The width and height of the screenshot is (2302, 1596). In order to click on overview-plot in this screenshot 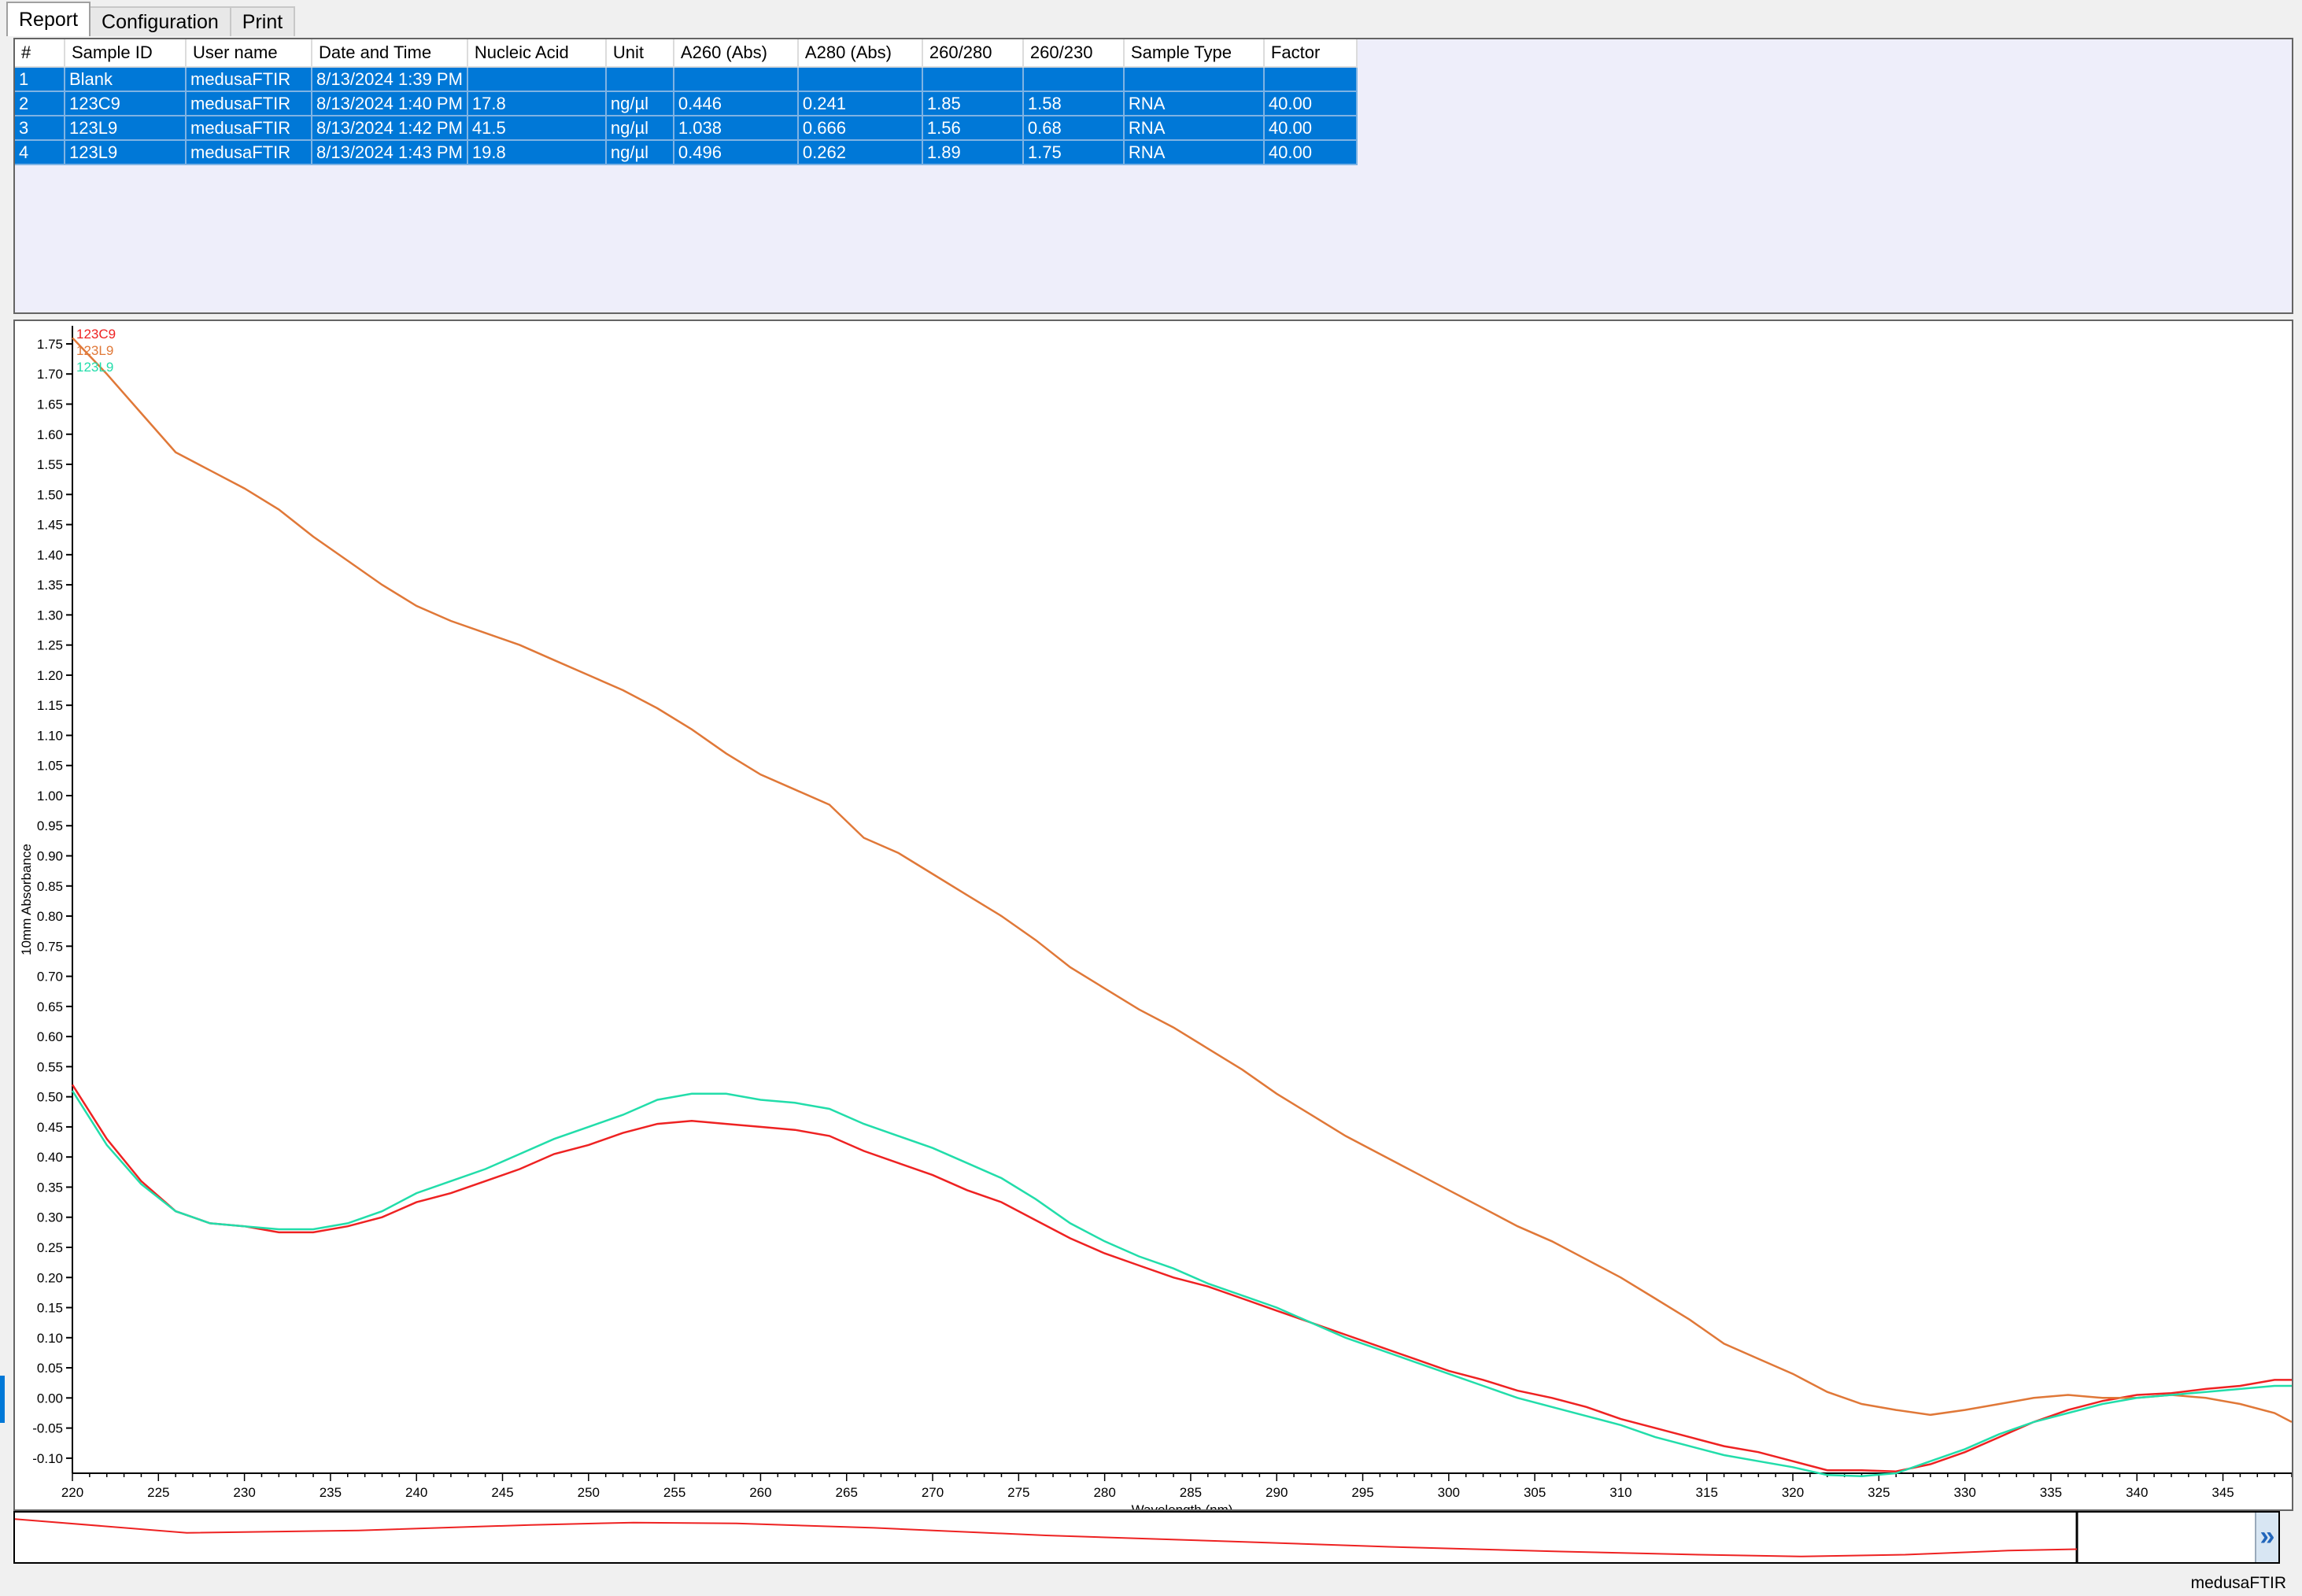, I will do `click(1046, 1537)`.